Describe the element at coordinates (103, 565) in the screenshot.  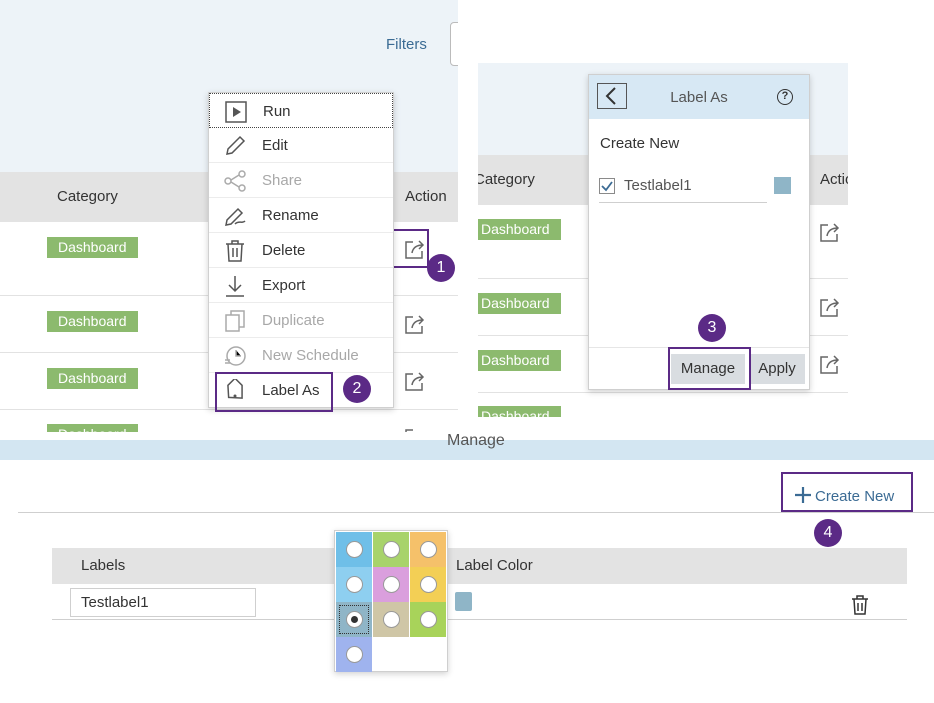
I see `column-header-labels: Labels` at that location.